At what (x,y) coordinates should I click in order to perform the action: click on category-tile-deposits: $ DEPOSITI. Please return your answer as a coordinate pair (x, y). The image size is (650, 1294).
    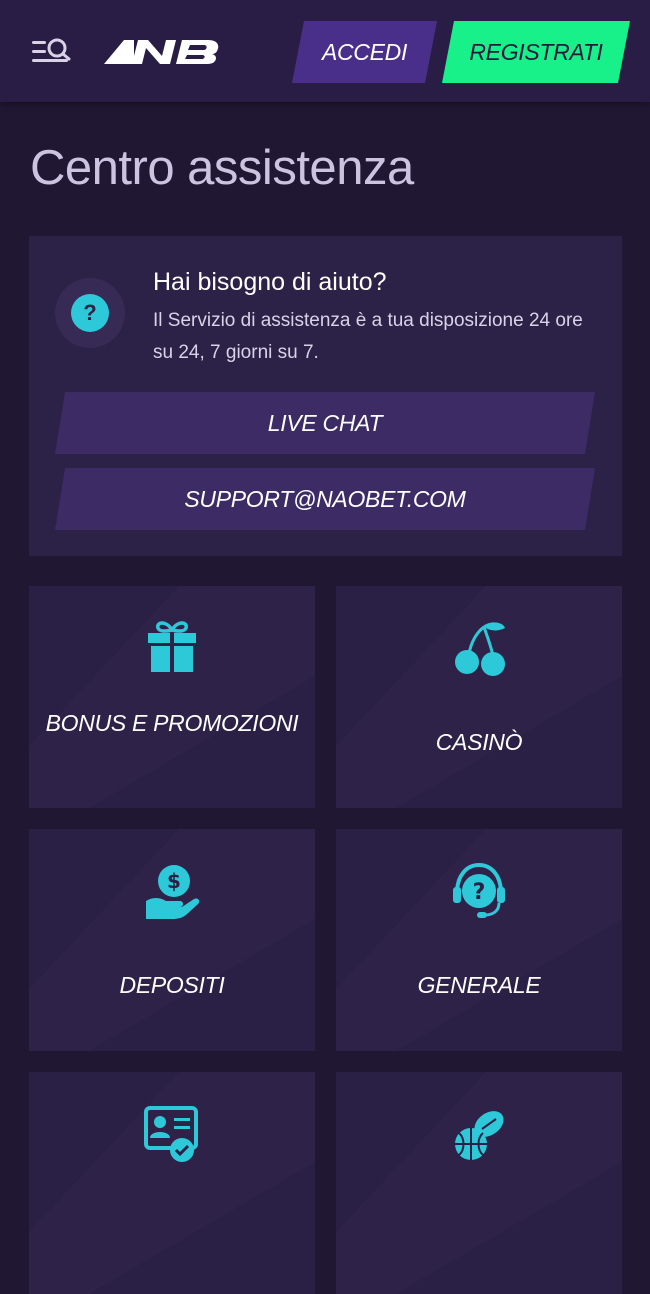
    Looking at the image, I should click on (172, 940).